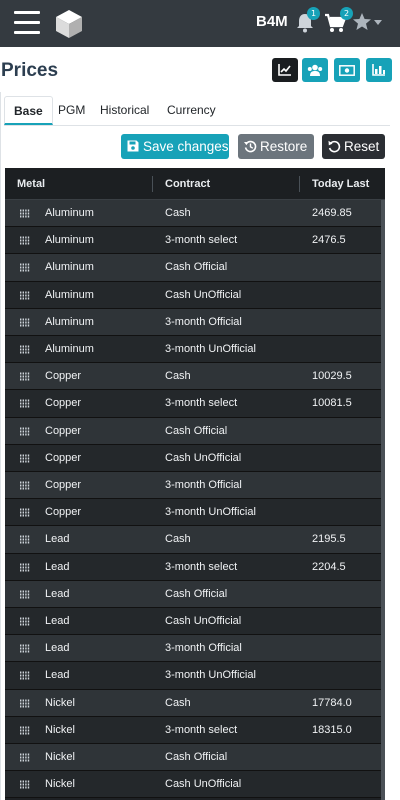 The height and width of the screenshot is (800, 400). What do you see at coordinates (71, 110) in the screenshot?
I see `tab-pgm: PGM` at bounding box center [71, 110].